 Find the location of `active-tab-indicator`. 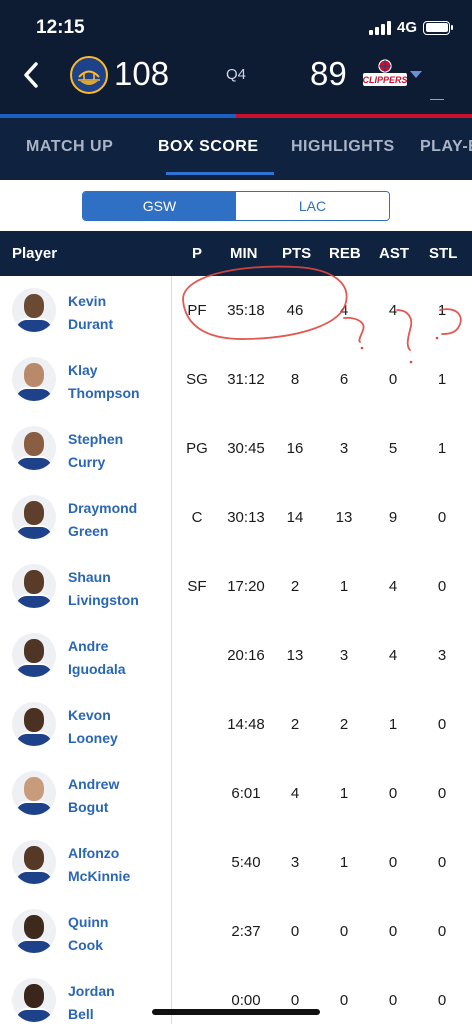

active-tab-indicator is located at coordinates (220, 173).